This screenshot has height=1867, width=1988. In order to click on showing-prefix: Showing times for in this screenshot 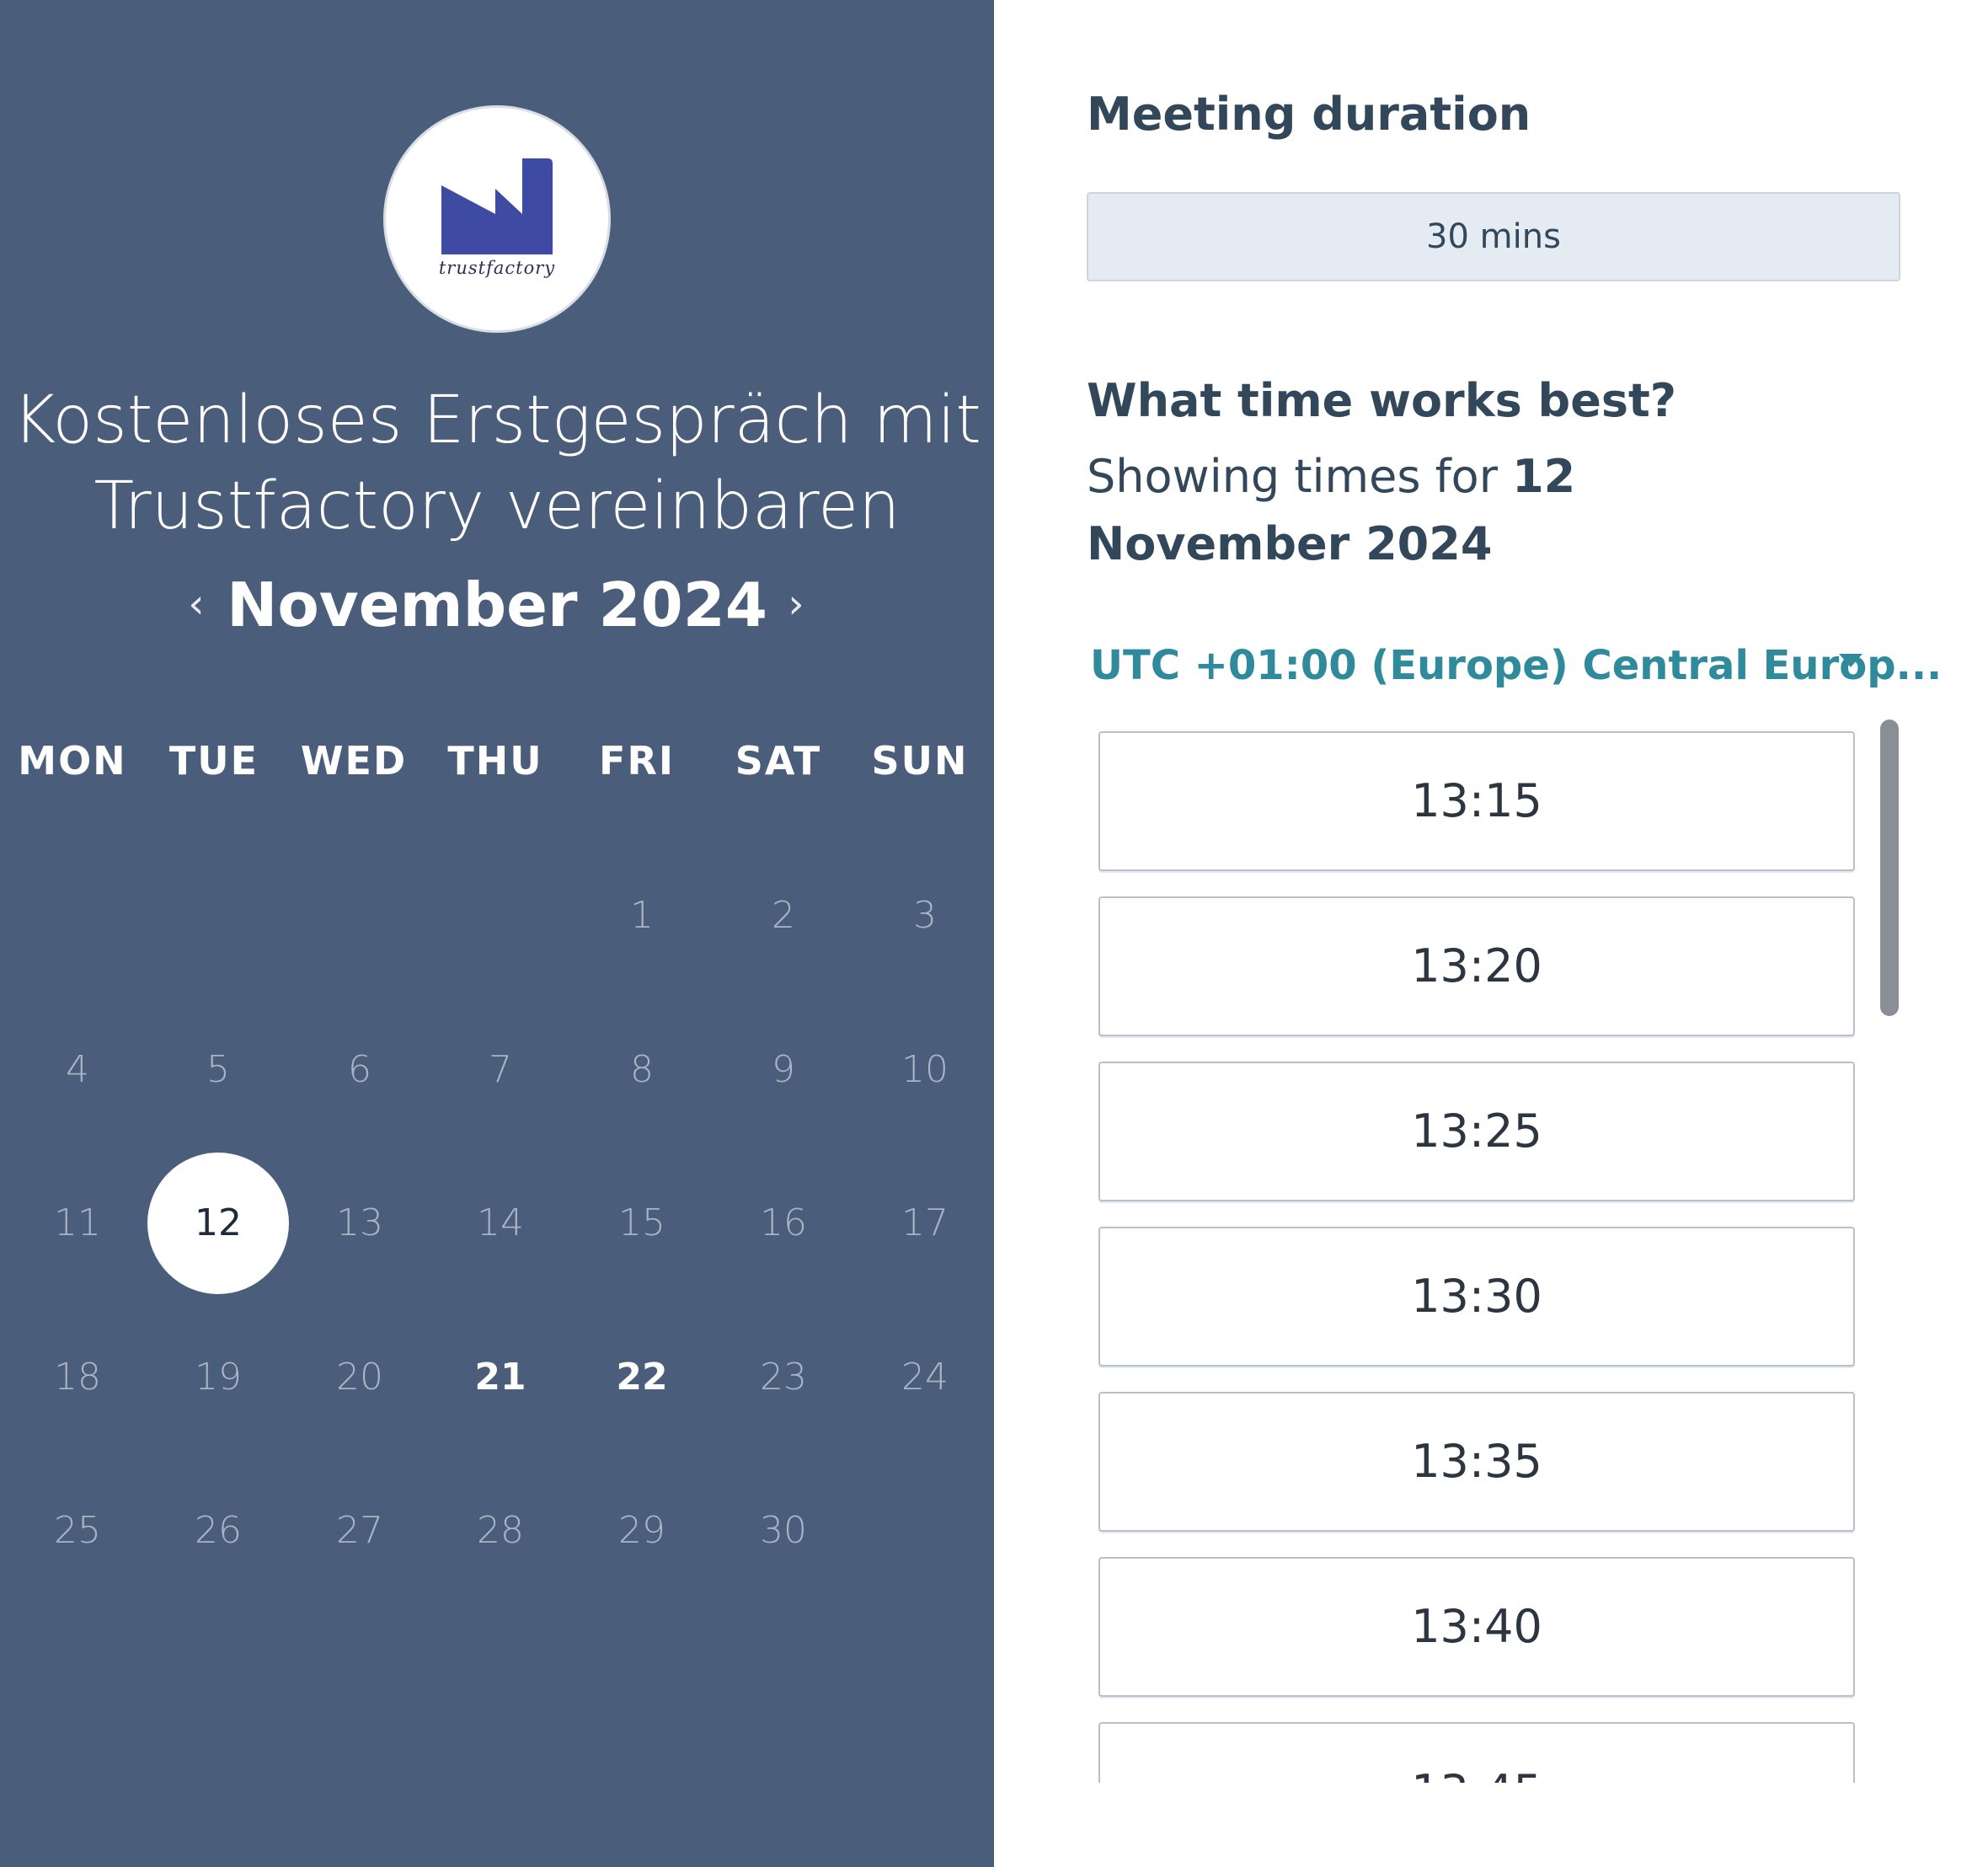, I will do `click(1300, 476)`.